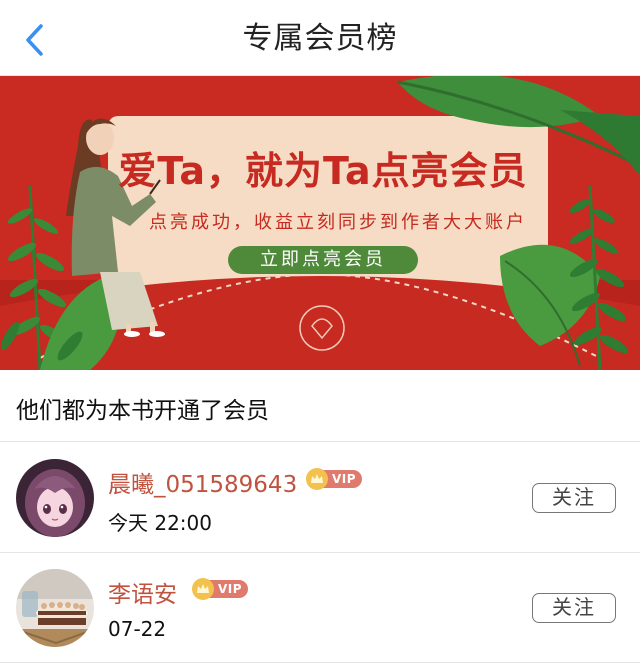  I want to click on member-name: 晨曦_051589643, so click(202, 482).